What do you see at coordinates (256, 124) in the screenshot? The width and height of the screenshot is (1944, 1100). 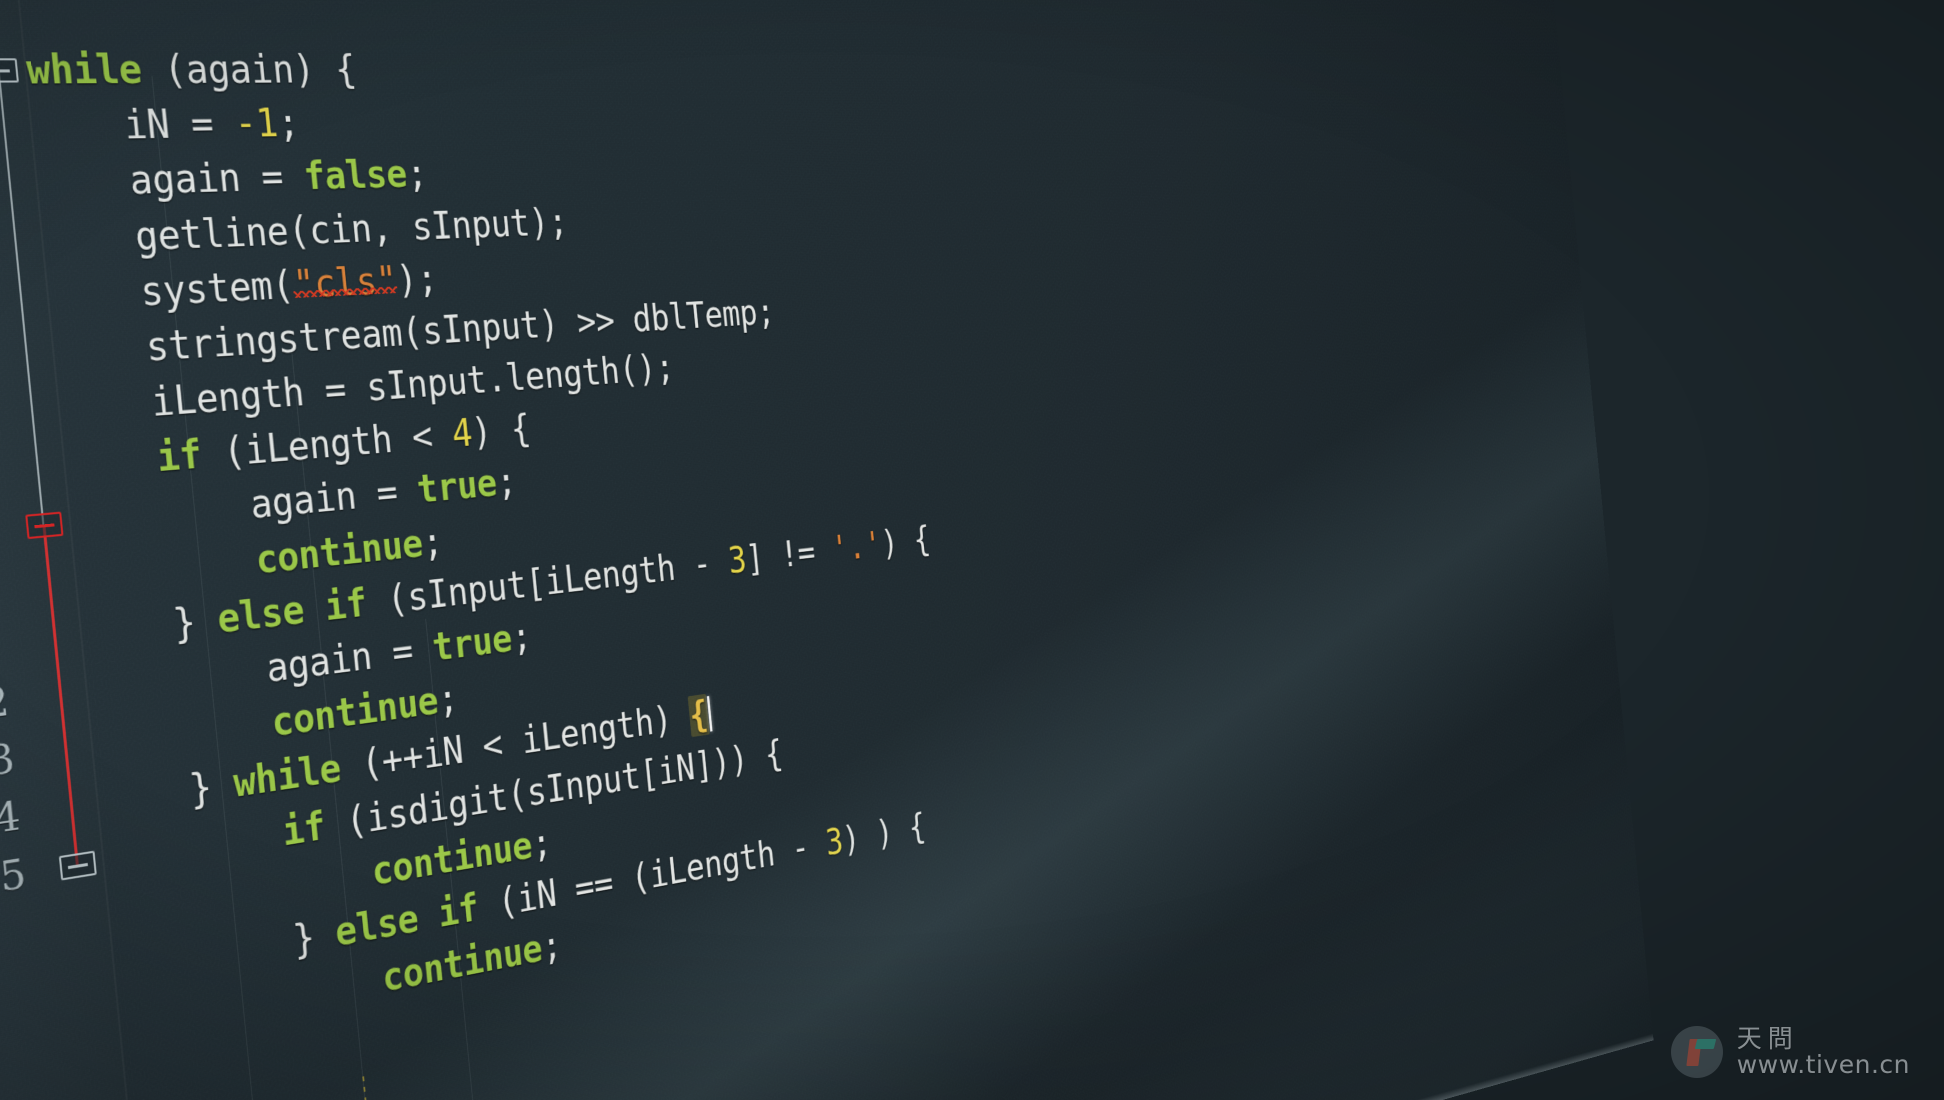 I see `code-token-num: -1` at bounding box center [256, 124].